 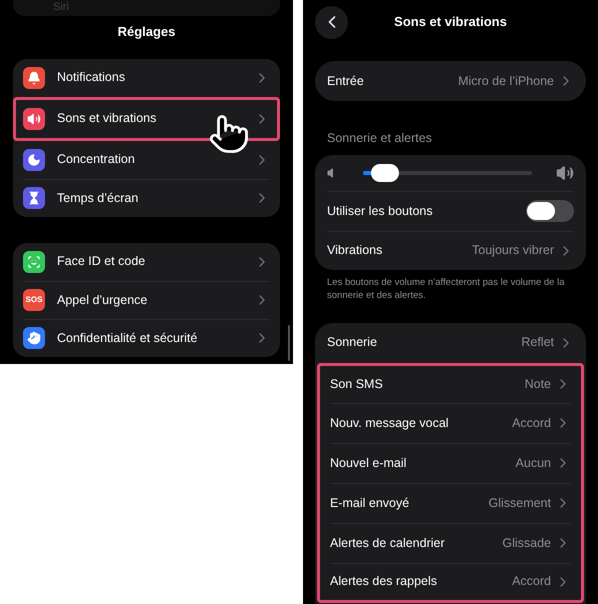 What do you see at coordinates (289, 343) in the screenshot?
I see `scroll-indicator` at bounding box center [289, 343].